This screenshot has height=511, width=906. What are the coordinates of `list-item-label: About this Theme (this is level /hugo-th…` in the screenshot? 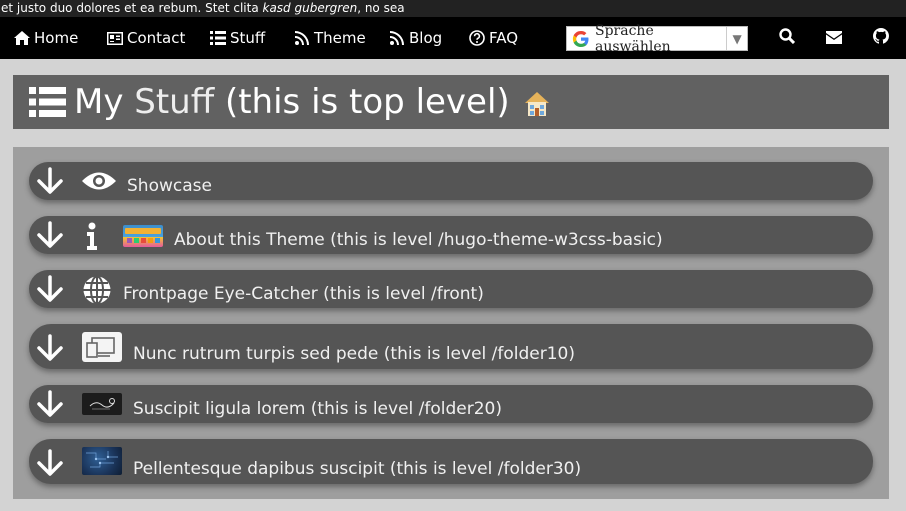 It's located at (418, 240).